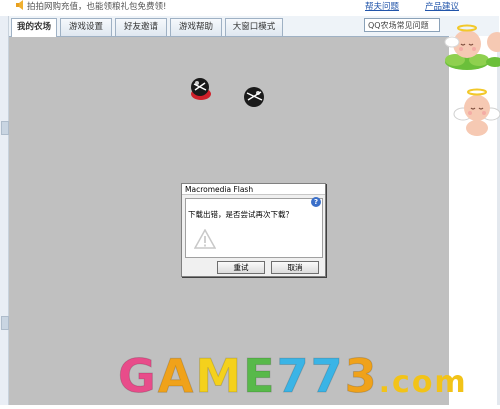 The height and width of the screenshot is (409, 500). Describe the element at coordinates (141, 27) in the screenshot. I see `tab-invite-friends: 好友邀请` at that location.